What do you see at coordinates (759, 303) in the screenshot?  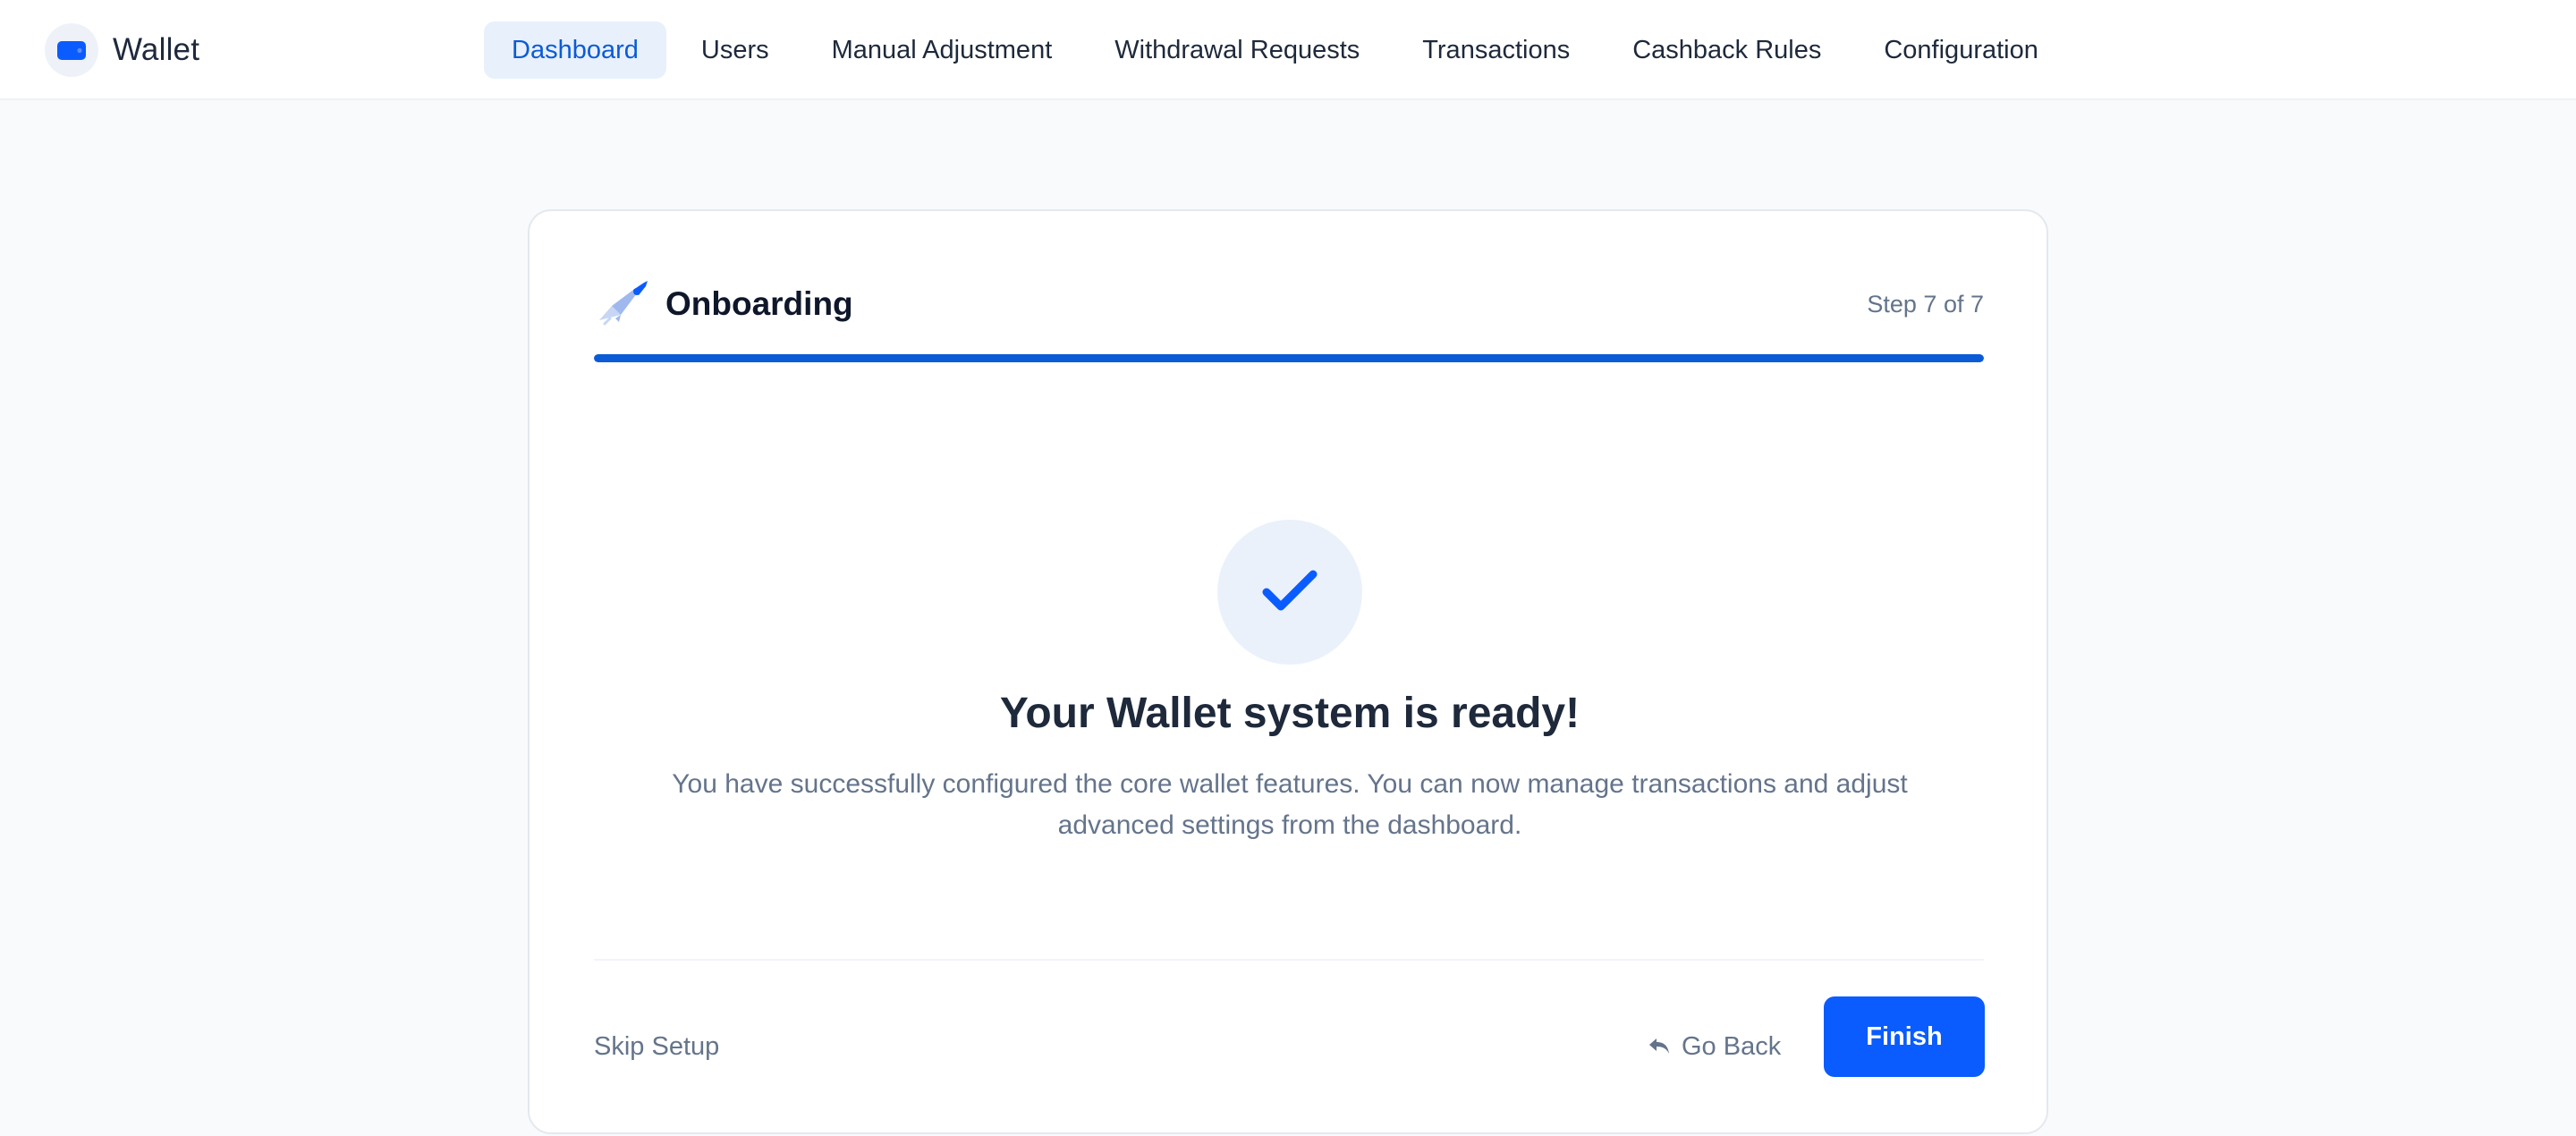 I see `card-title: Onboarding` at bounding box center [759, 303].